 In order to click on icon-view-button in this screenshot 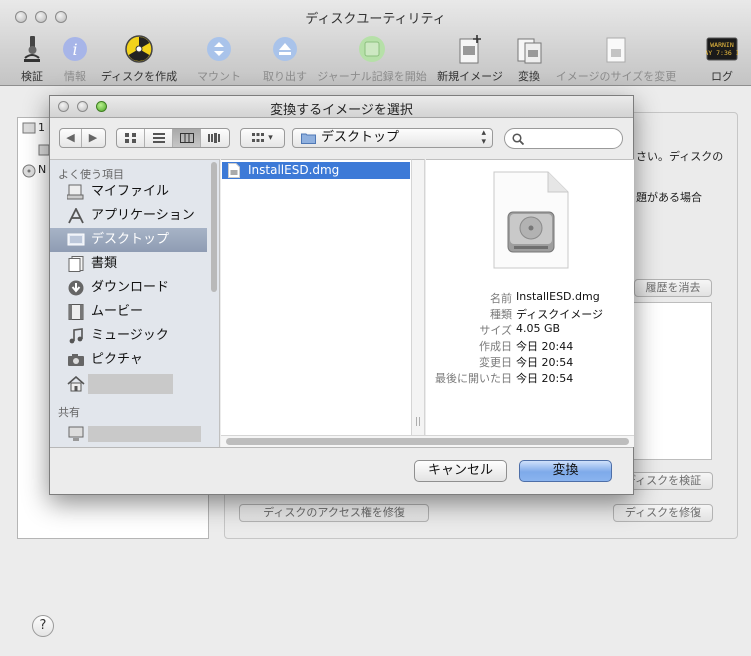, I will do `click(131, 138)`.